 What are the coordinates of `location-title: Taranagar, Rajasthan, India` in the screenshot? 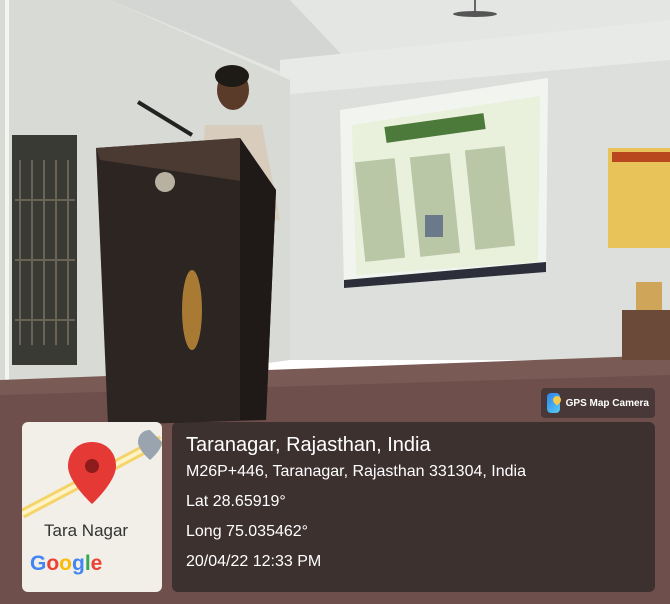 It's located at (308, 445).